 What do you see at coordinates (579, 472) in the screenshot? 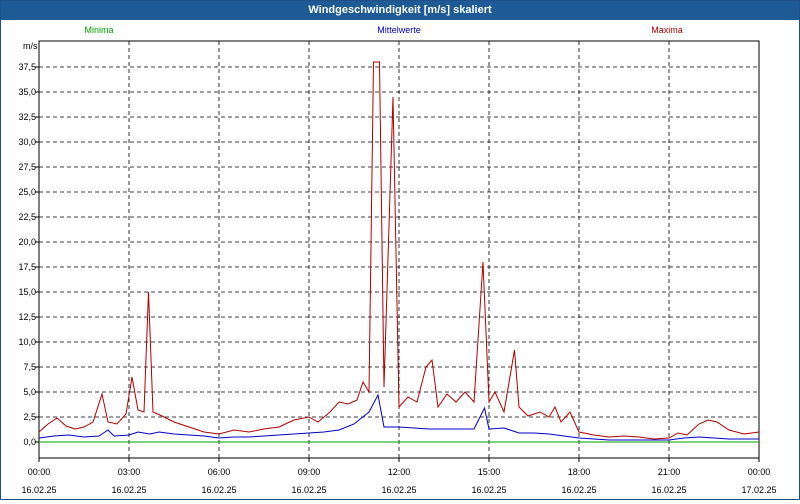
I see `x-tick-time: 18:00` at bounding box center [579, 472].